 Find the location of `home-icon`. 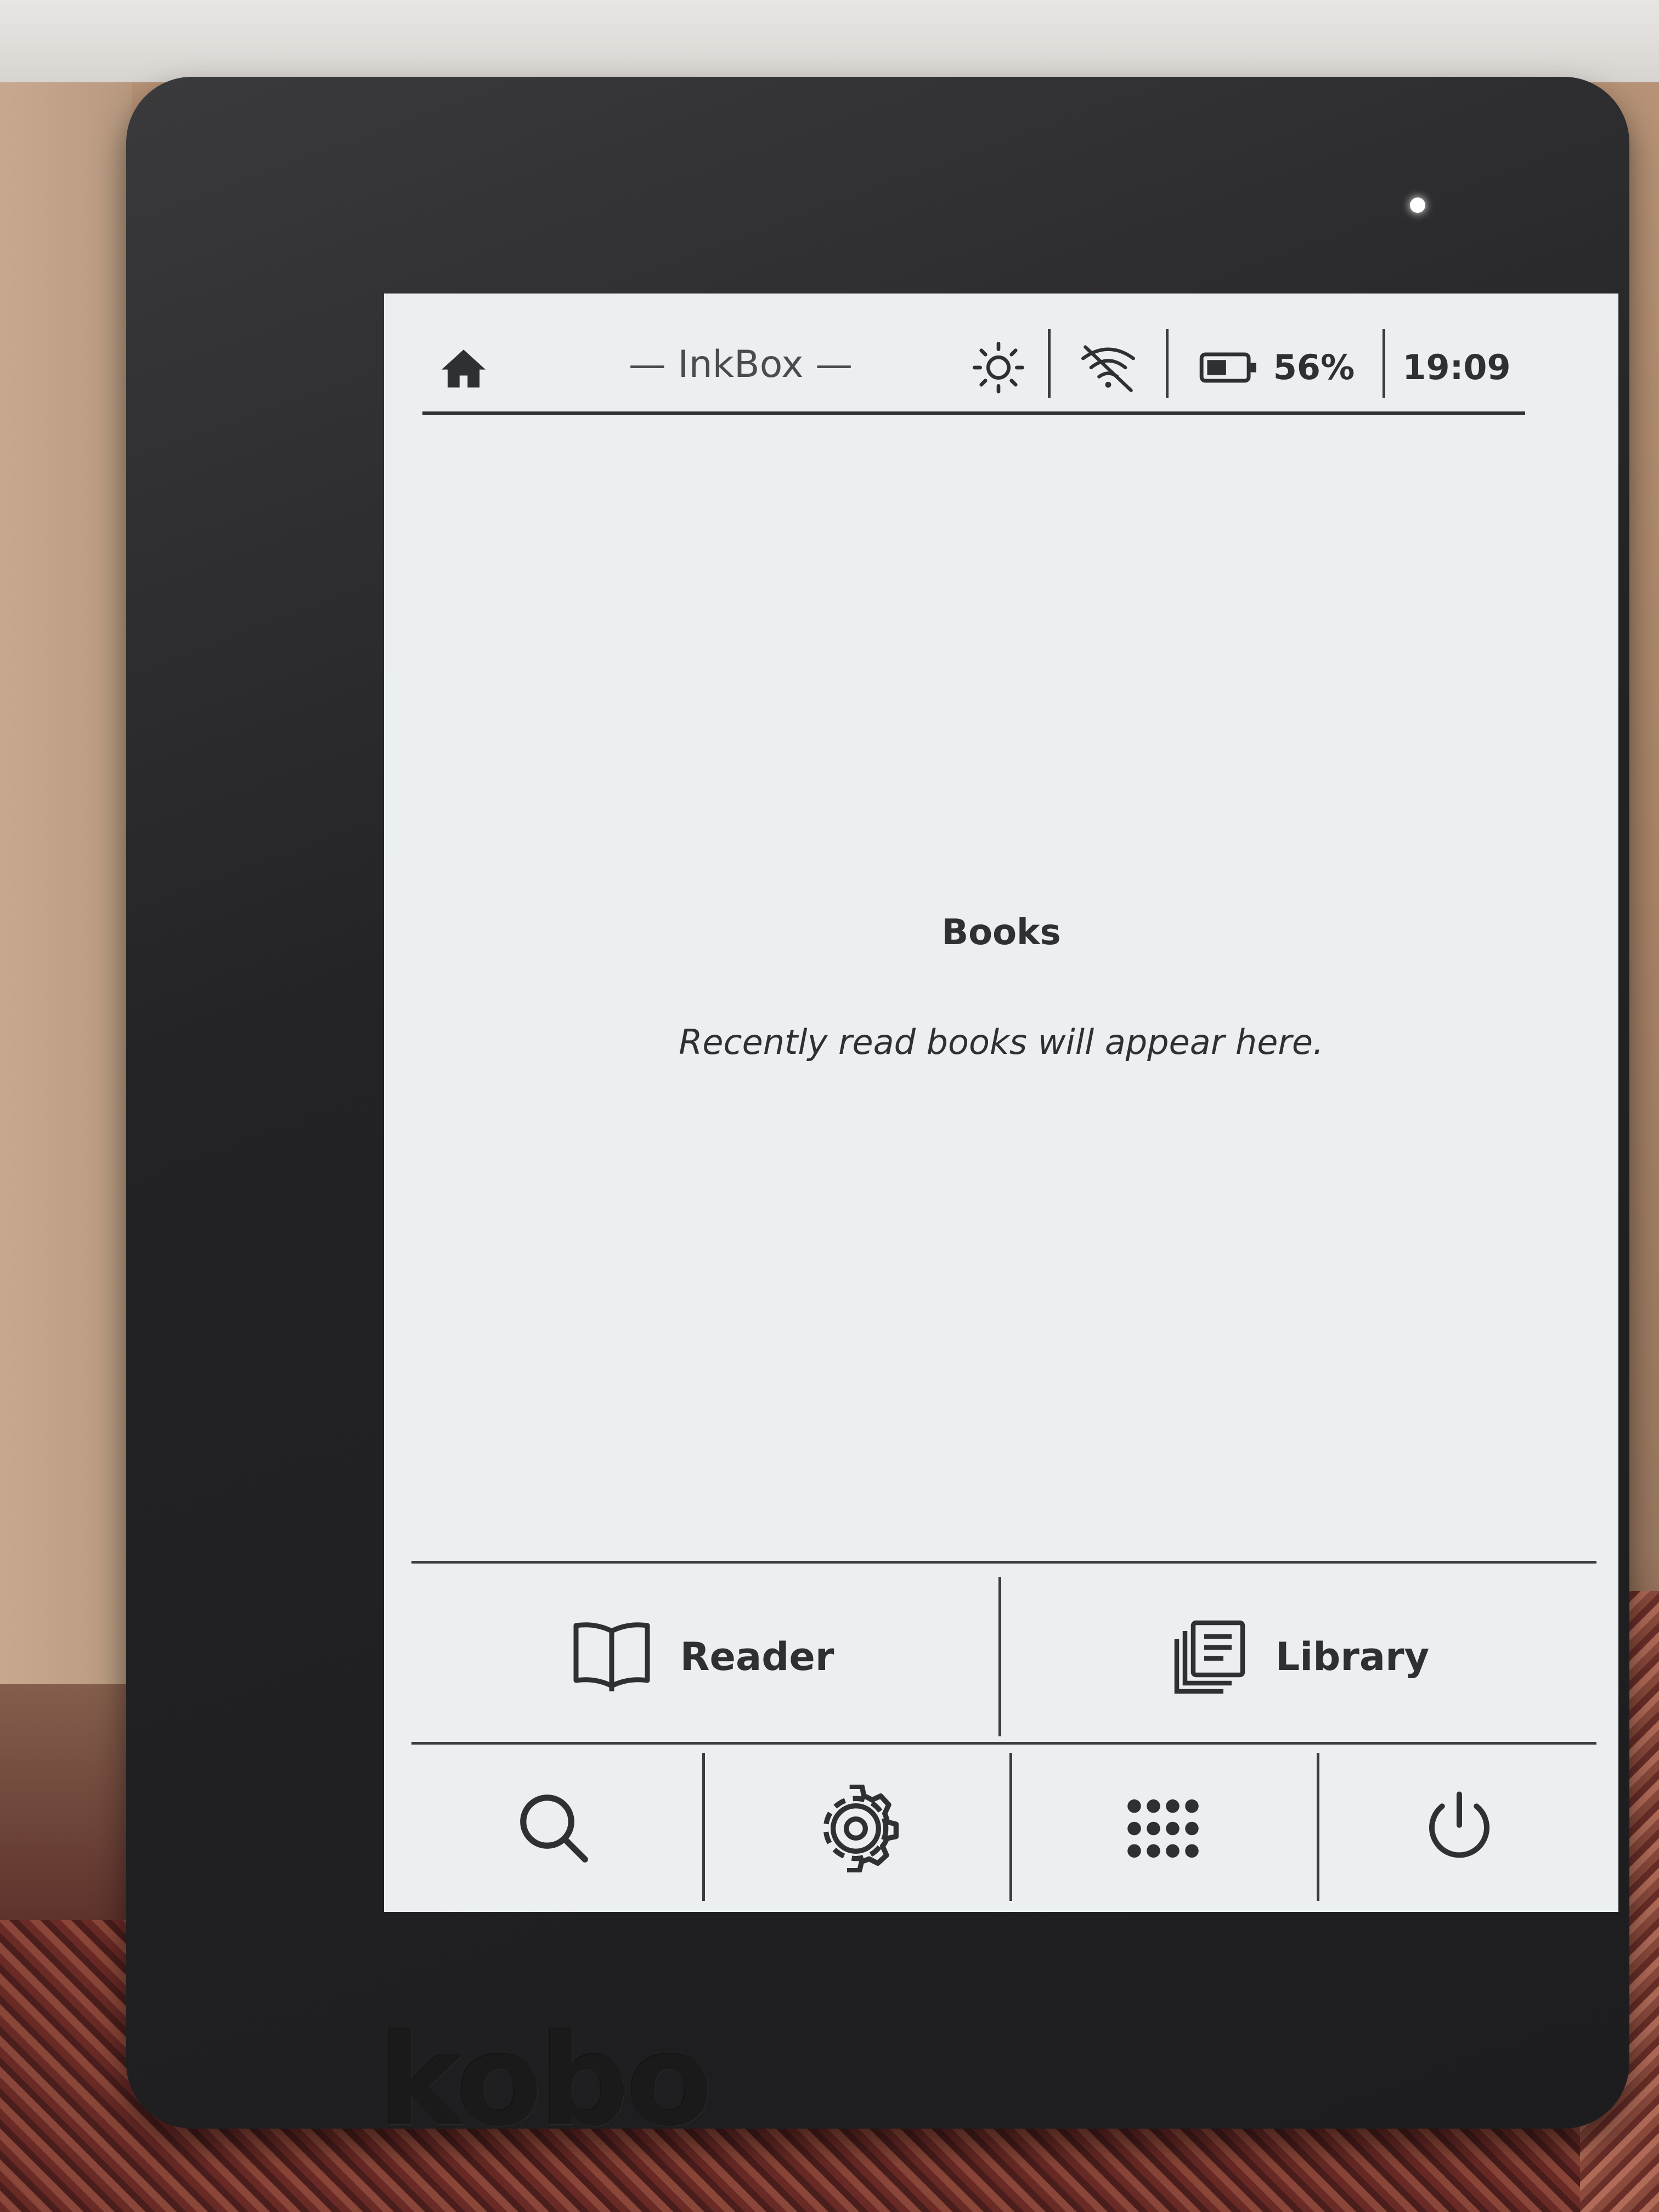

home-icon is located at coordinates (464, 368).